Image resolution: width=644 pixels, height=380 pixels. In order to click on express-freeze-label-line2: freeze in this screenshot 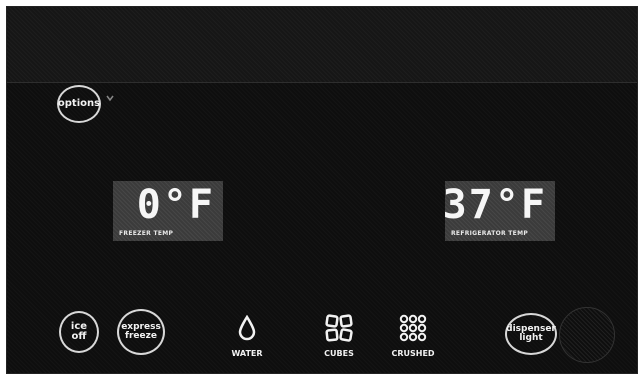, I will do `click(141, 336)`.